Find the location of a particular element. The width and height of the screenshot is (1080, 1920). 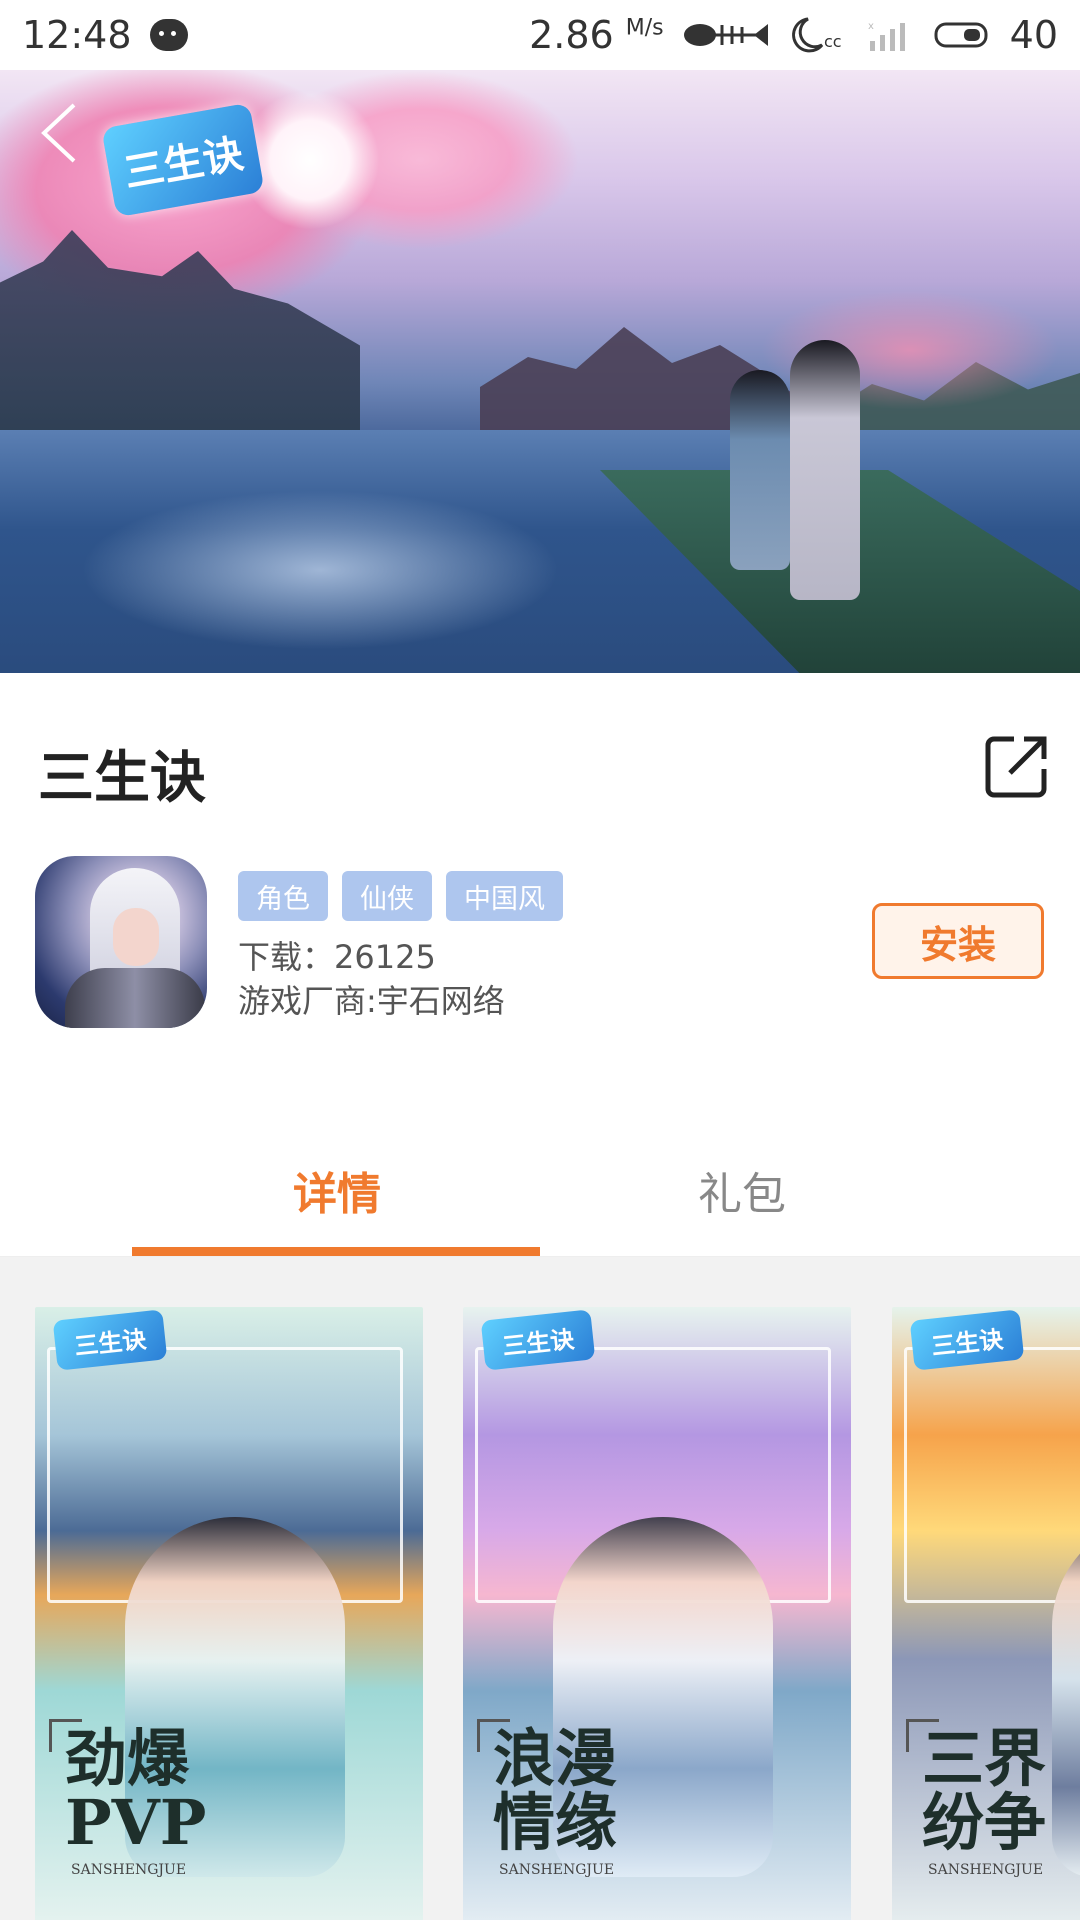

status-time: 12:48 is located at coordinates (77, 35).